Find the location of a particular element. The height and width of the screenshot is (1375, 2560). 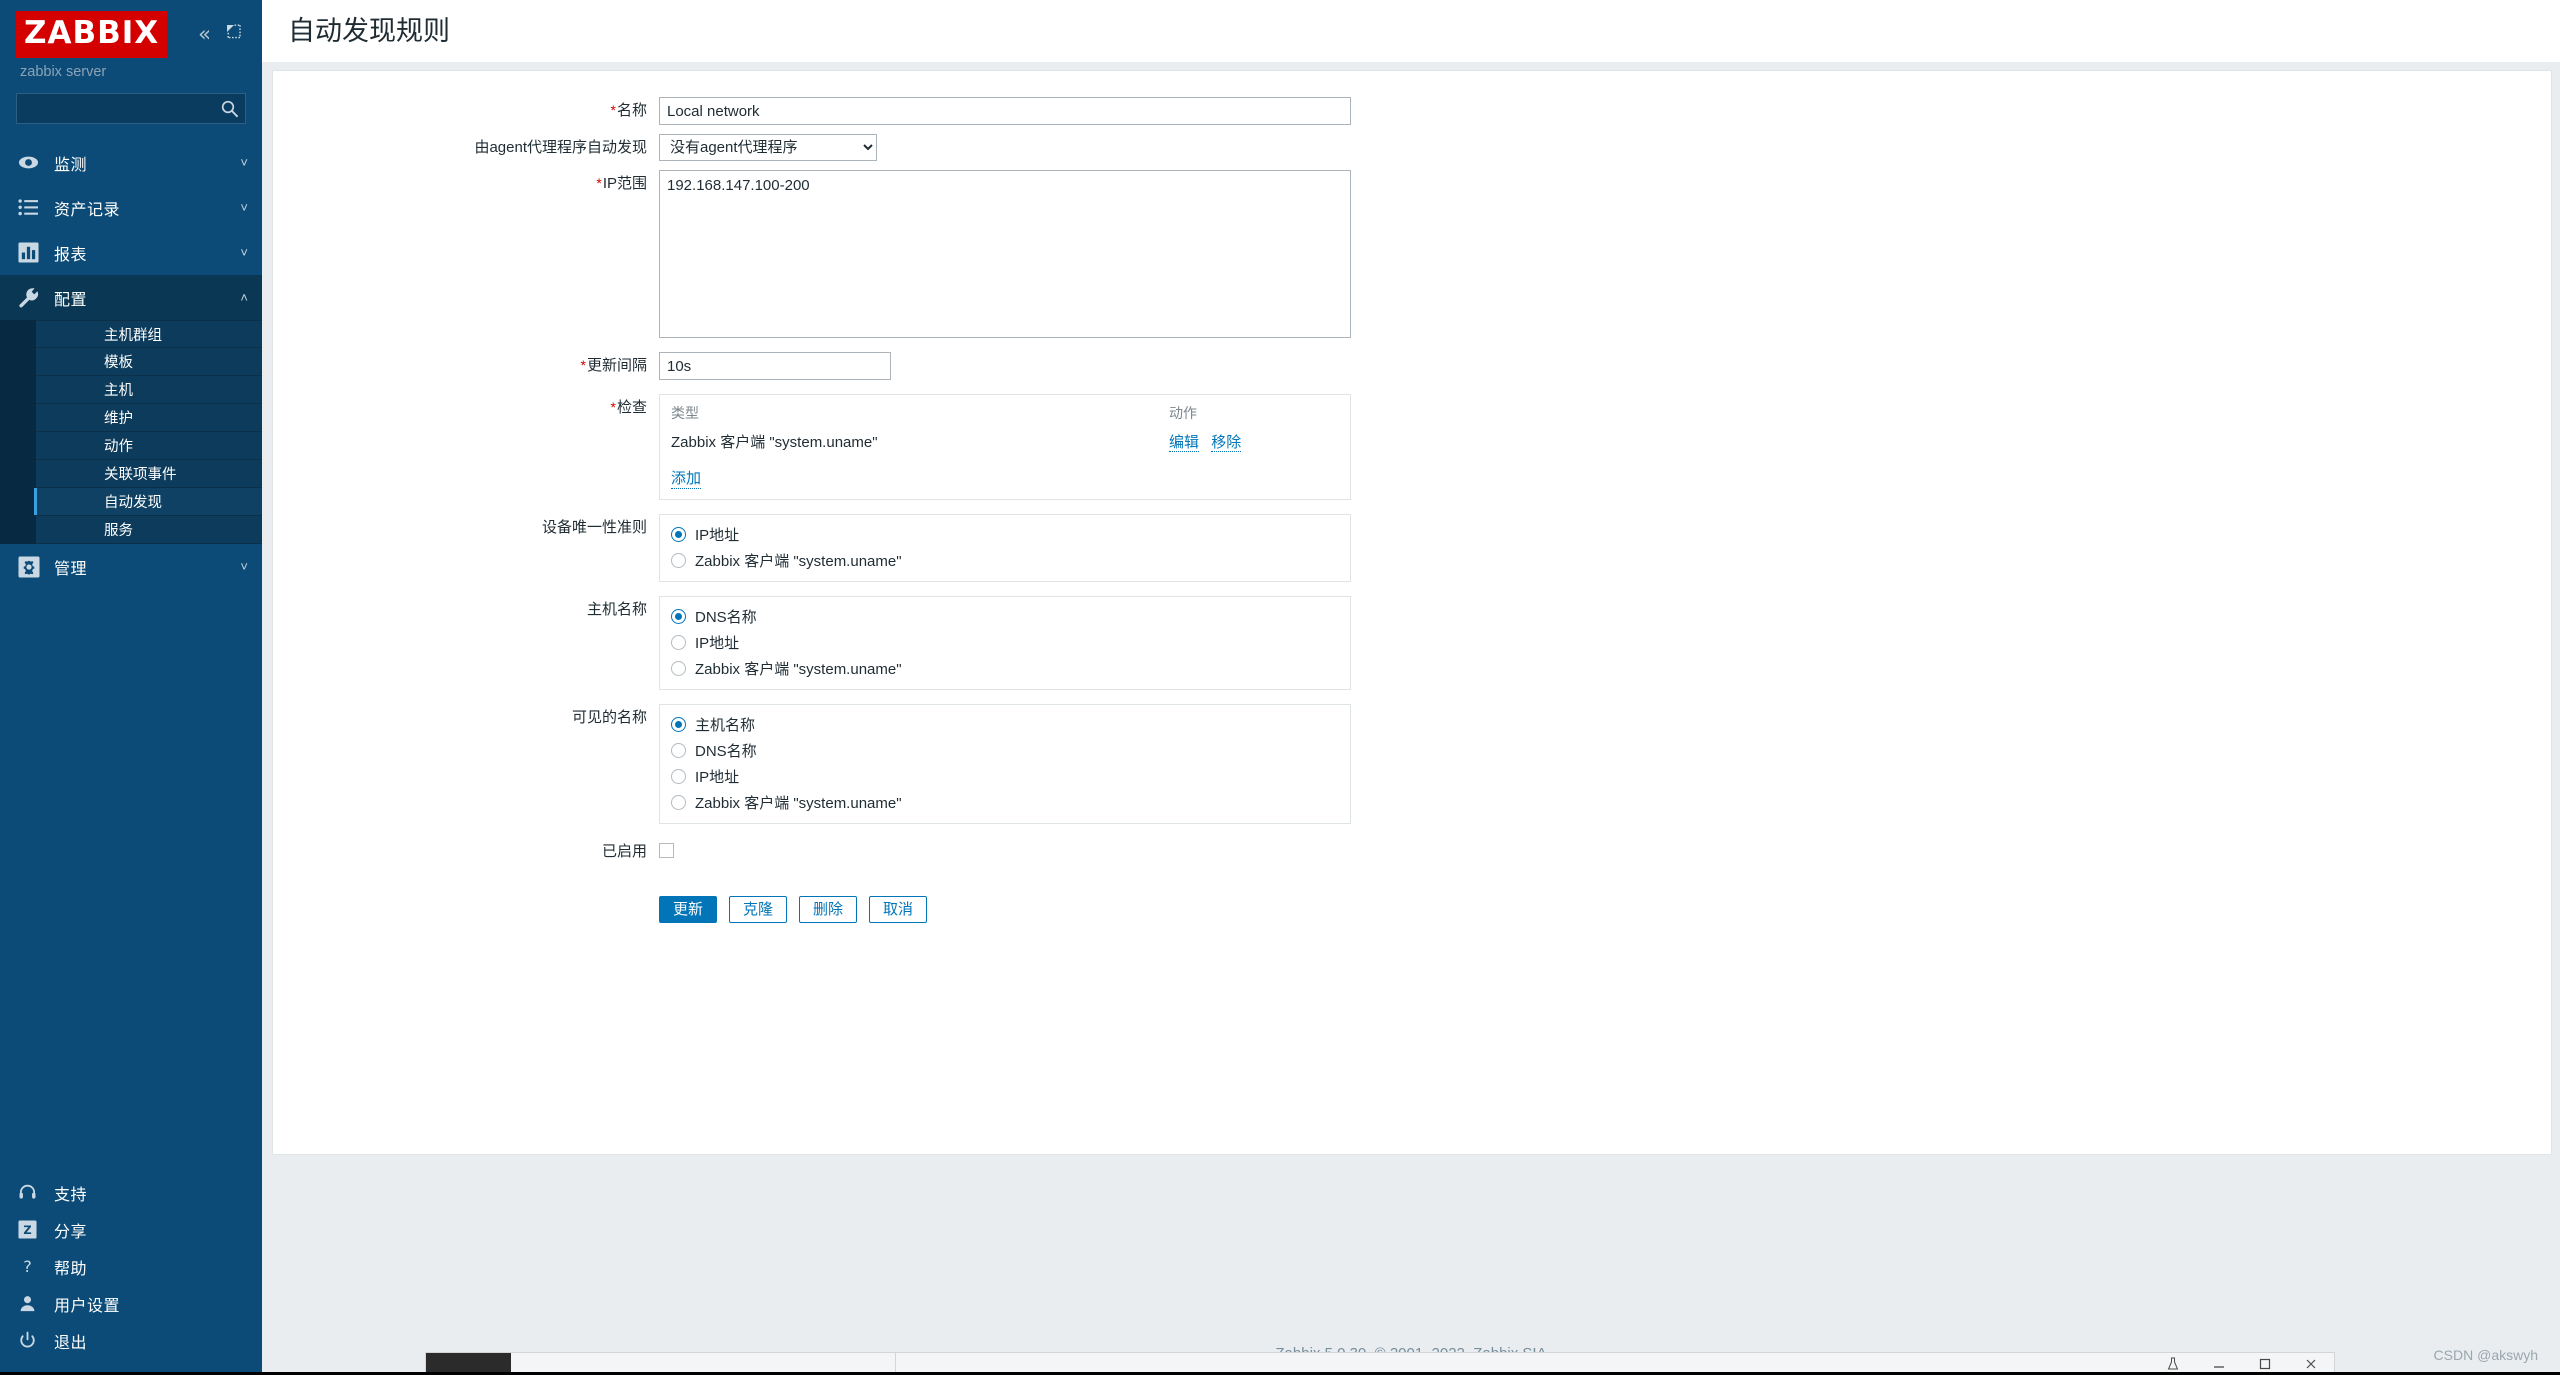

sidebar-subitem-event-correlation: 关联项事件 is located at coordinates (149, 474).